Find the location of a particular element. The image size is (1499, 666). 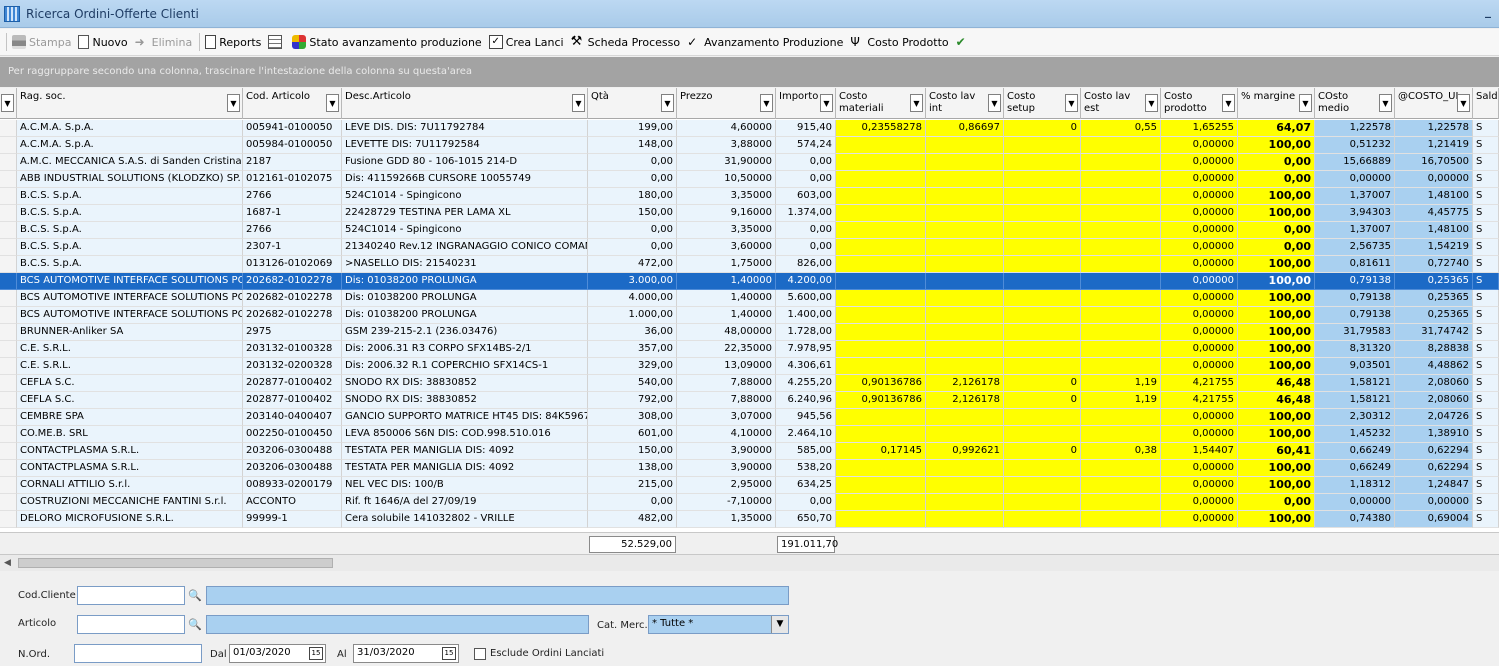

cell-costo_ul: 0,25365 is located at coordinates (1434, 315).